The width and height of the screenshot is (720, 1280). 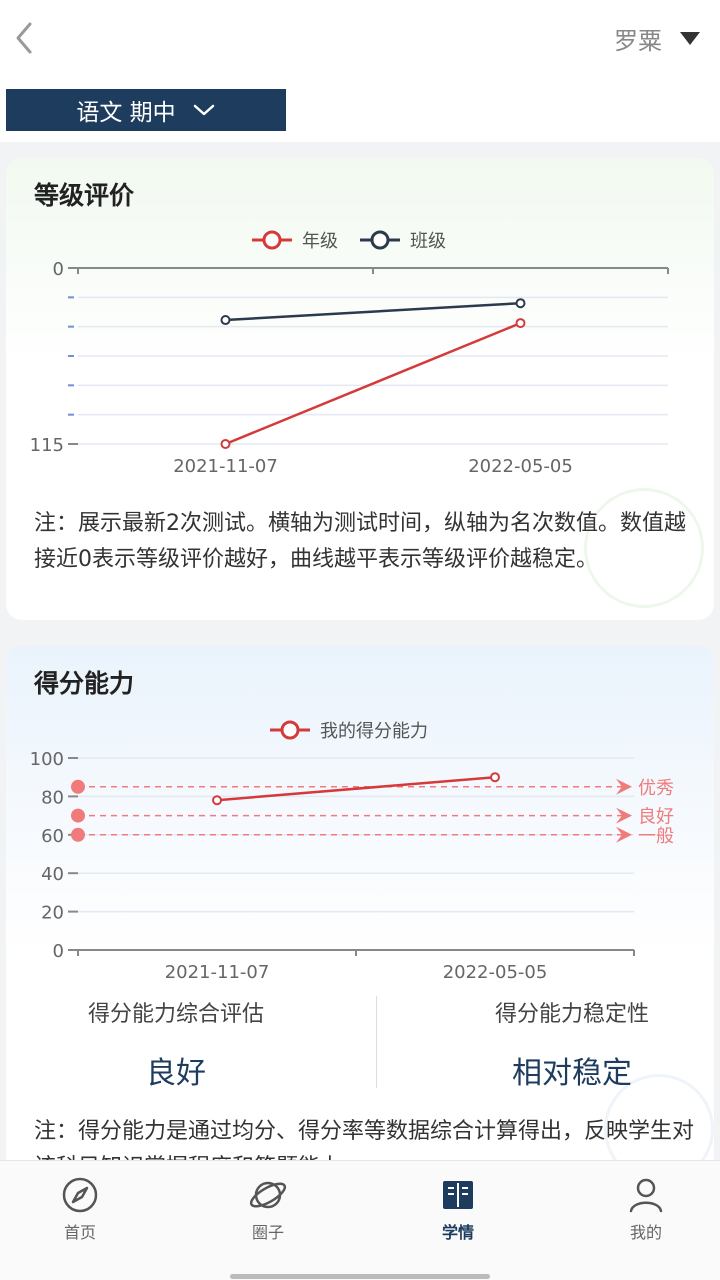 What do you see at coordinates (656, 836) in the screenshot?
I see `threshold-label-2: 一般` at bounding box center [656, 836].